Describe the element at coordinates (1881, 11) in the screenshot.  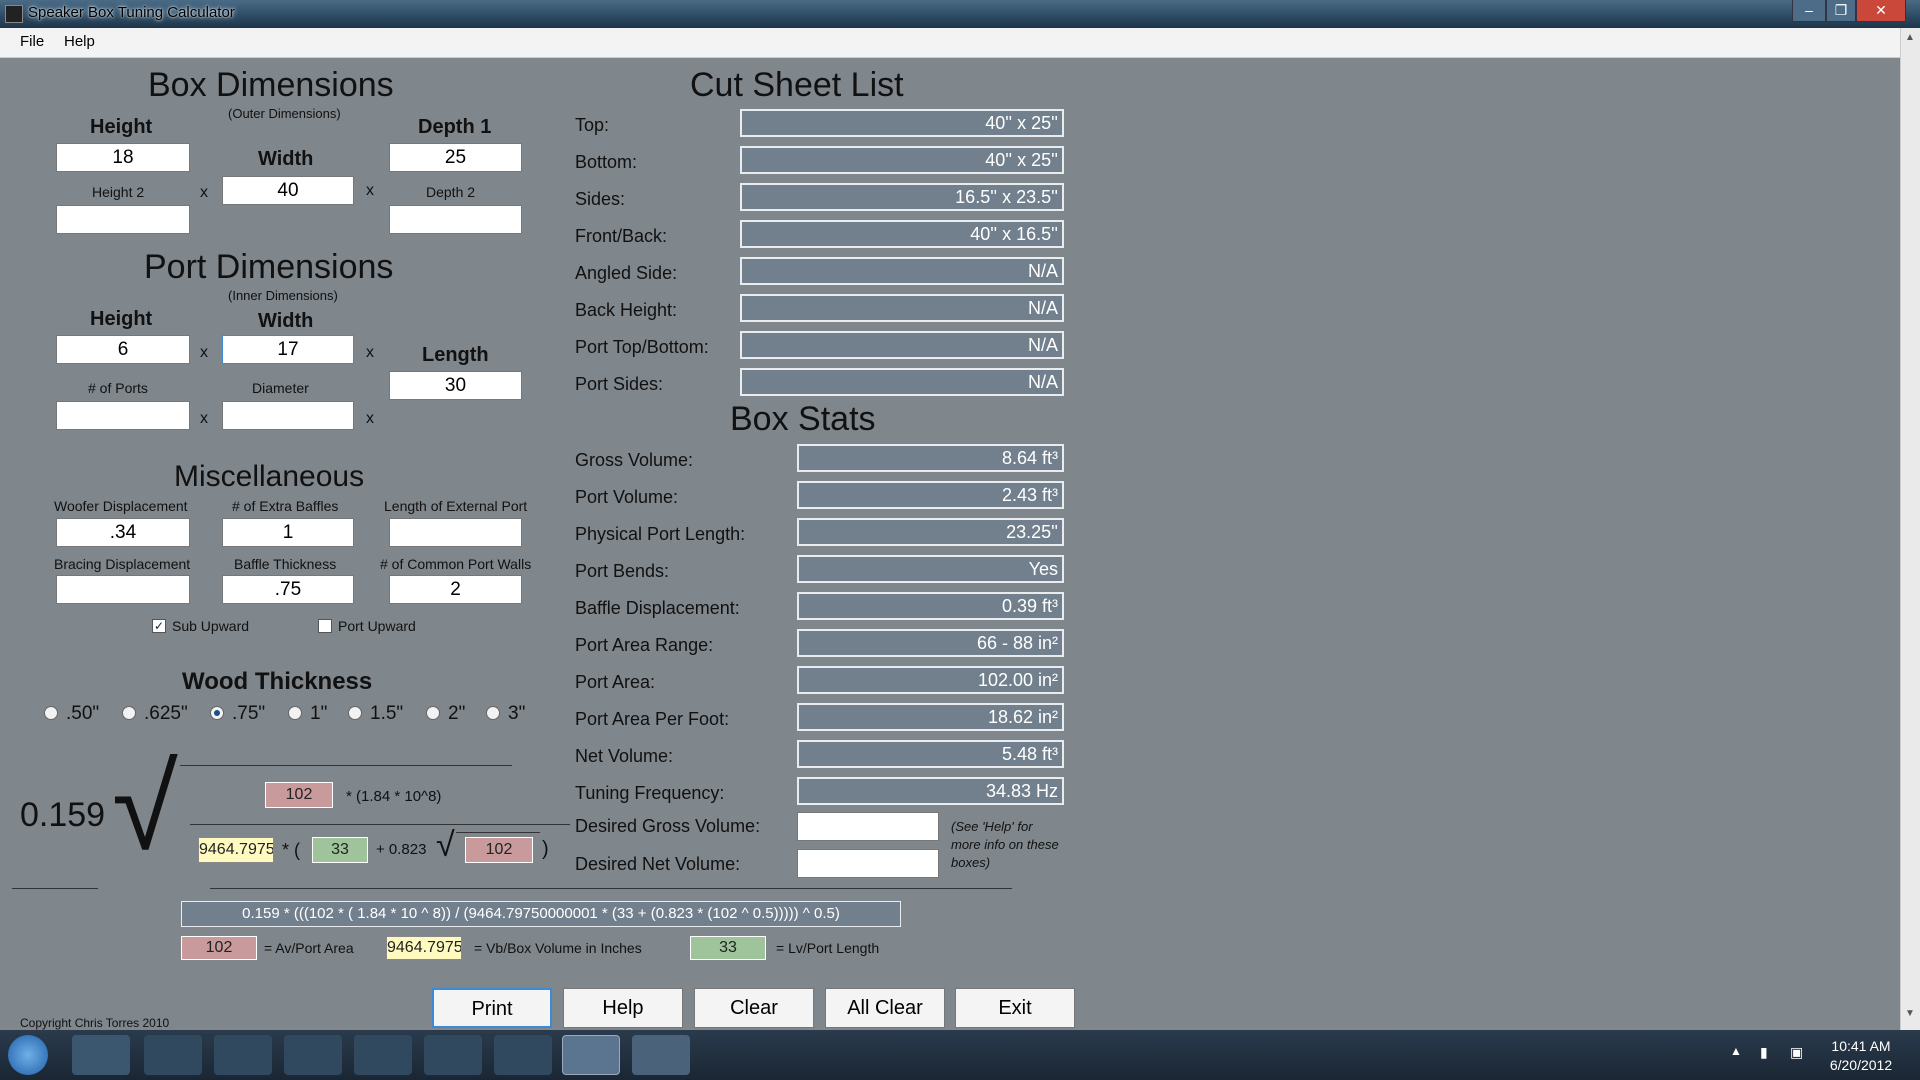
I see `close-button: ✕` at that location.